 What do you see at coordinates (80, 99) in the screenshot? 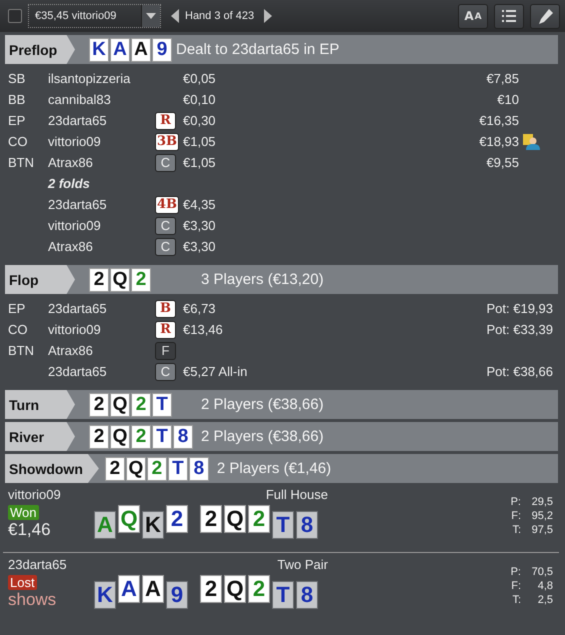
I see `player-name: cannibal83` at bounding box center [80, 99].